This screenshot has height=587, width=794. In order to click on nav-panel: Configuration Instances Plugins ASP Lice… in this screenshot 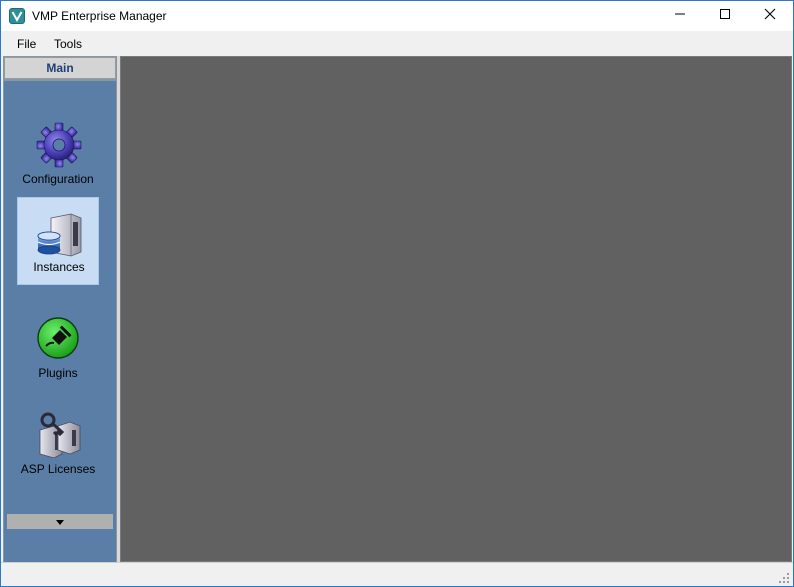, I will do `click(60, 321)`.